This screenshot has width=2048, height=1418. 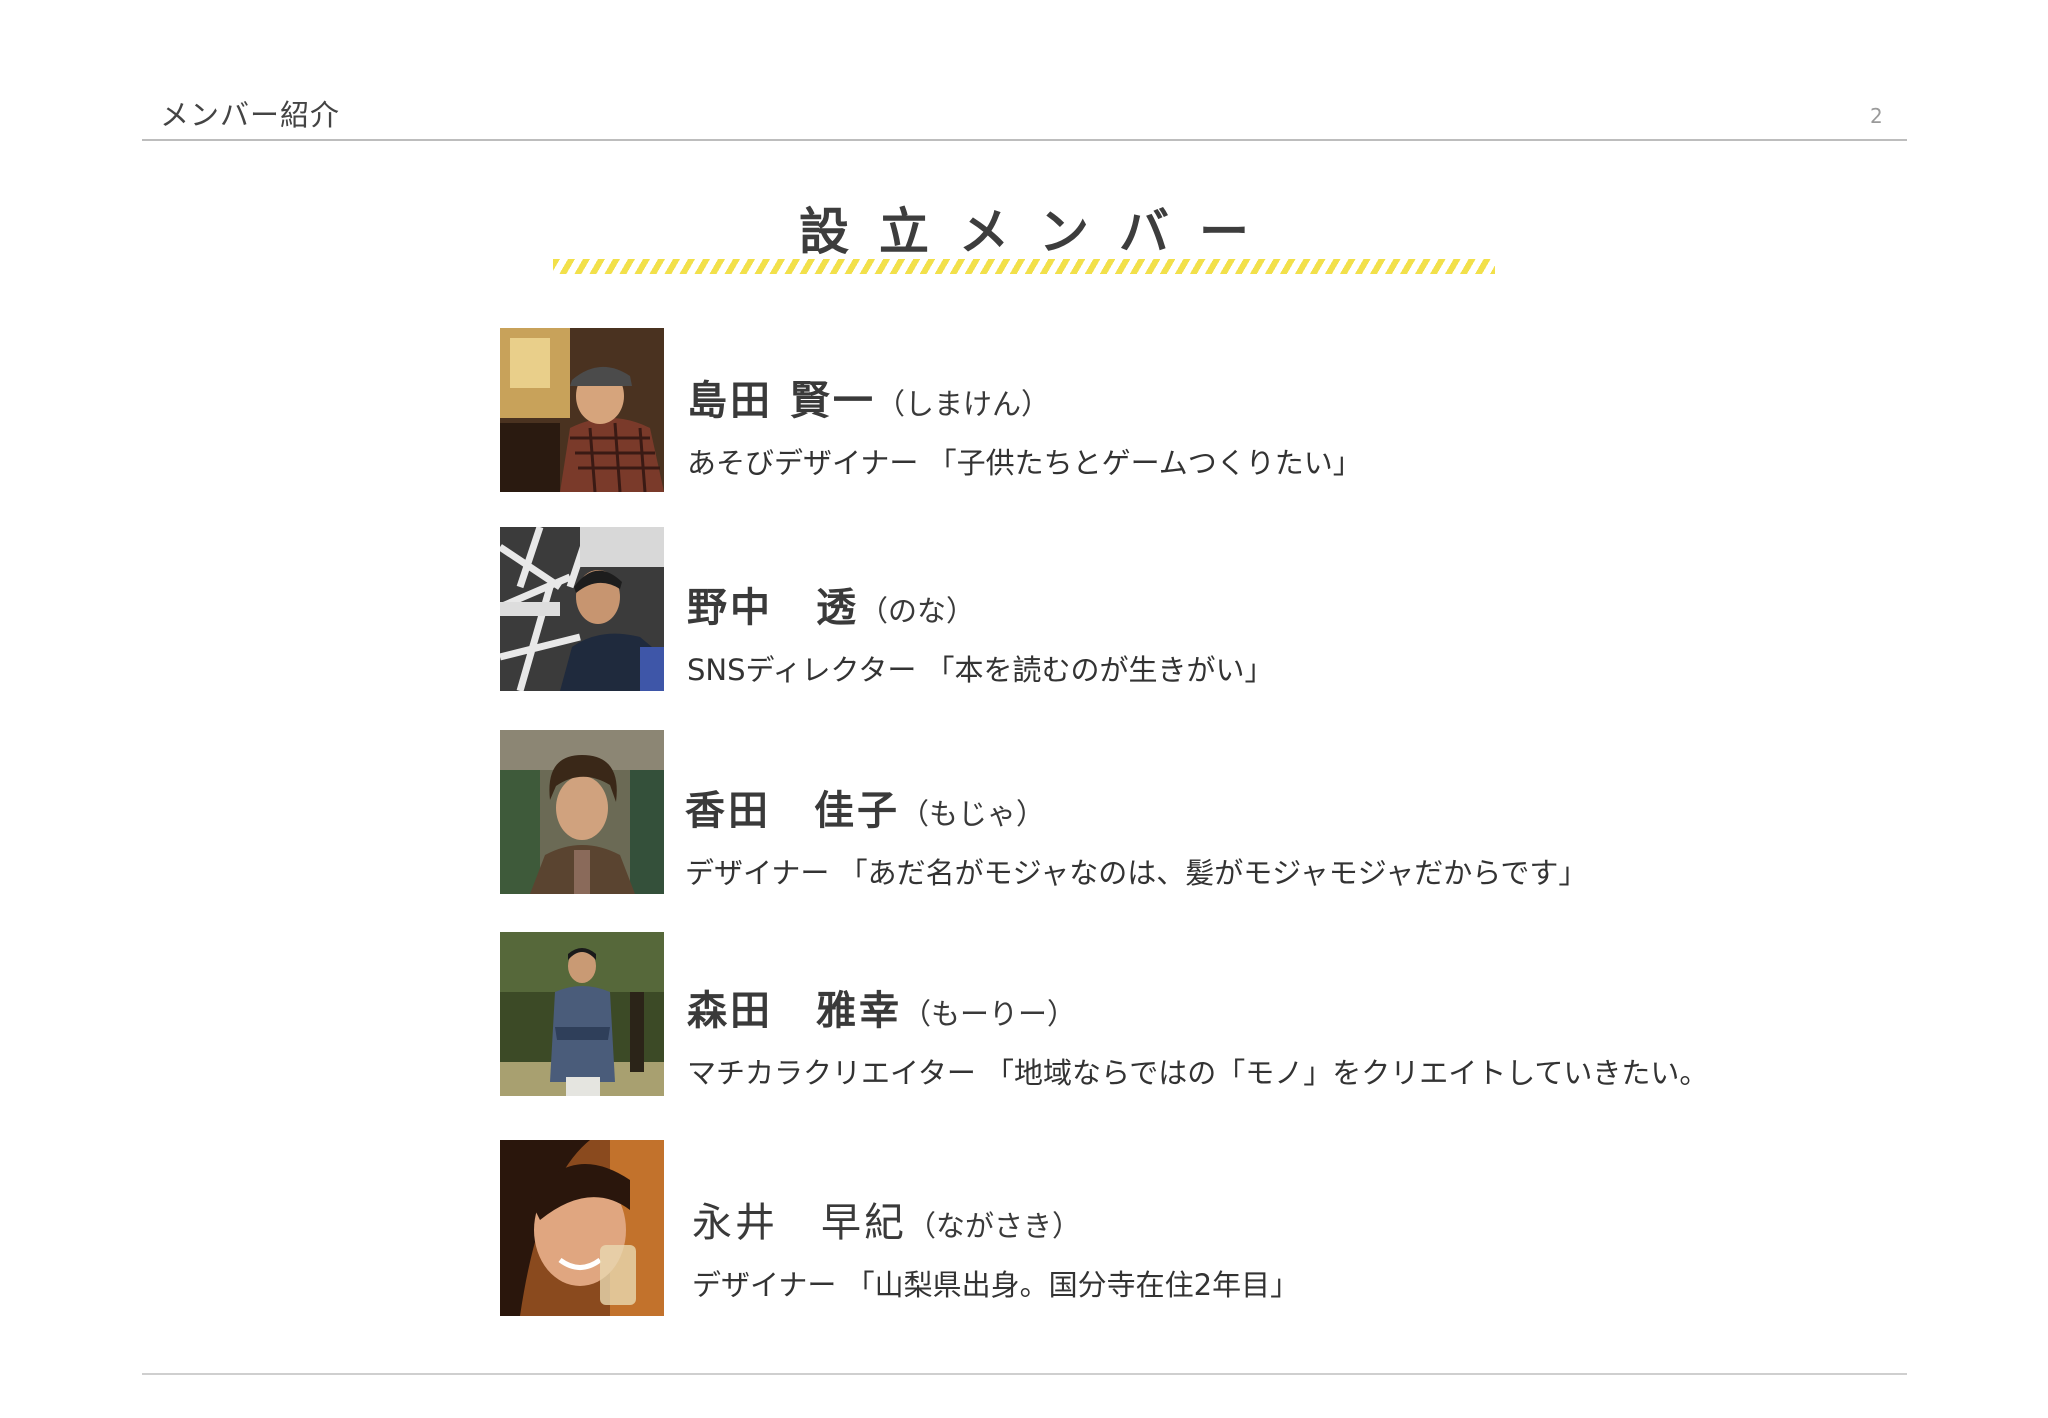 What do you see at coordinates (980, 670) in the screenshot?
I see `member-description: SNSディレクター 「本を読むのが生きがい」` at bounding box center [980, 670].